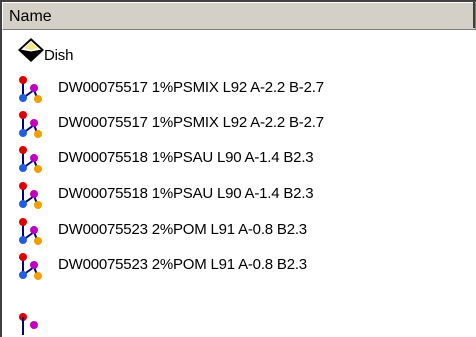 Image resolution: width=476 pixels, height=337 pixels. I want to click on dish-icon, so click(31, 50).